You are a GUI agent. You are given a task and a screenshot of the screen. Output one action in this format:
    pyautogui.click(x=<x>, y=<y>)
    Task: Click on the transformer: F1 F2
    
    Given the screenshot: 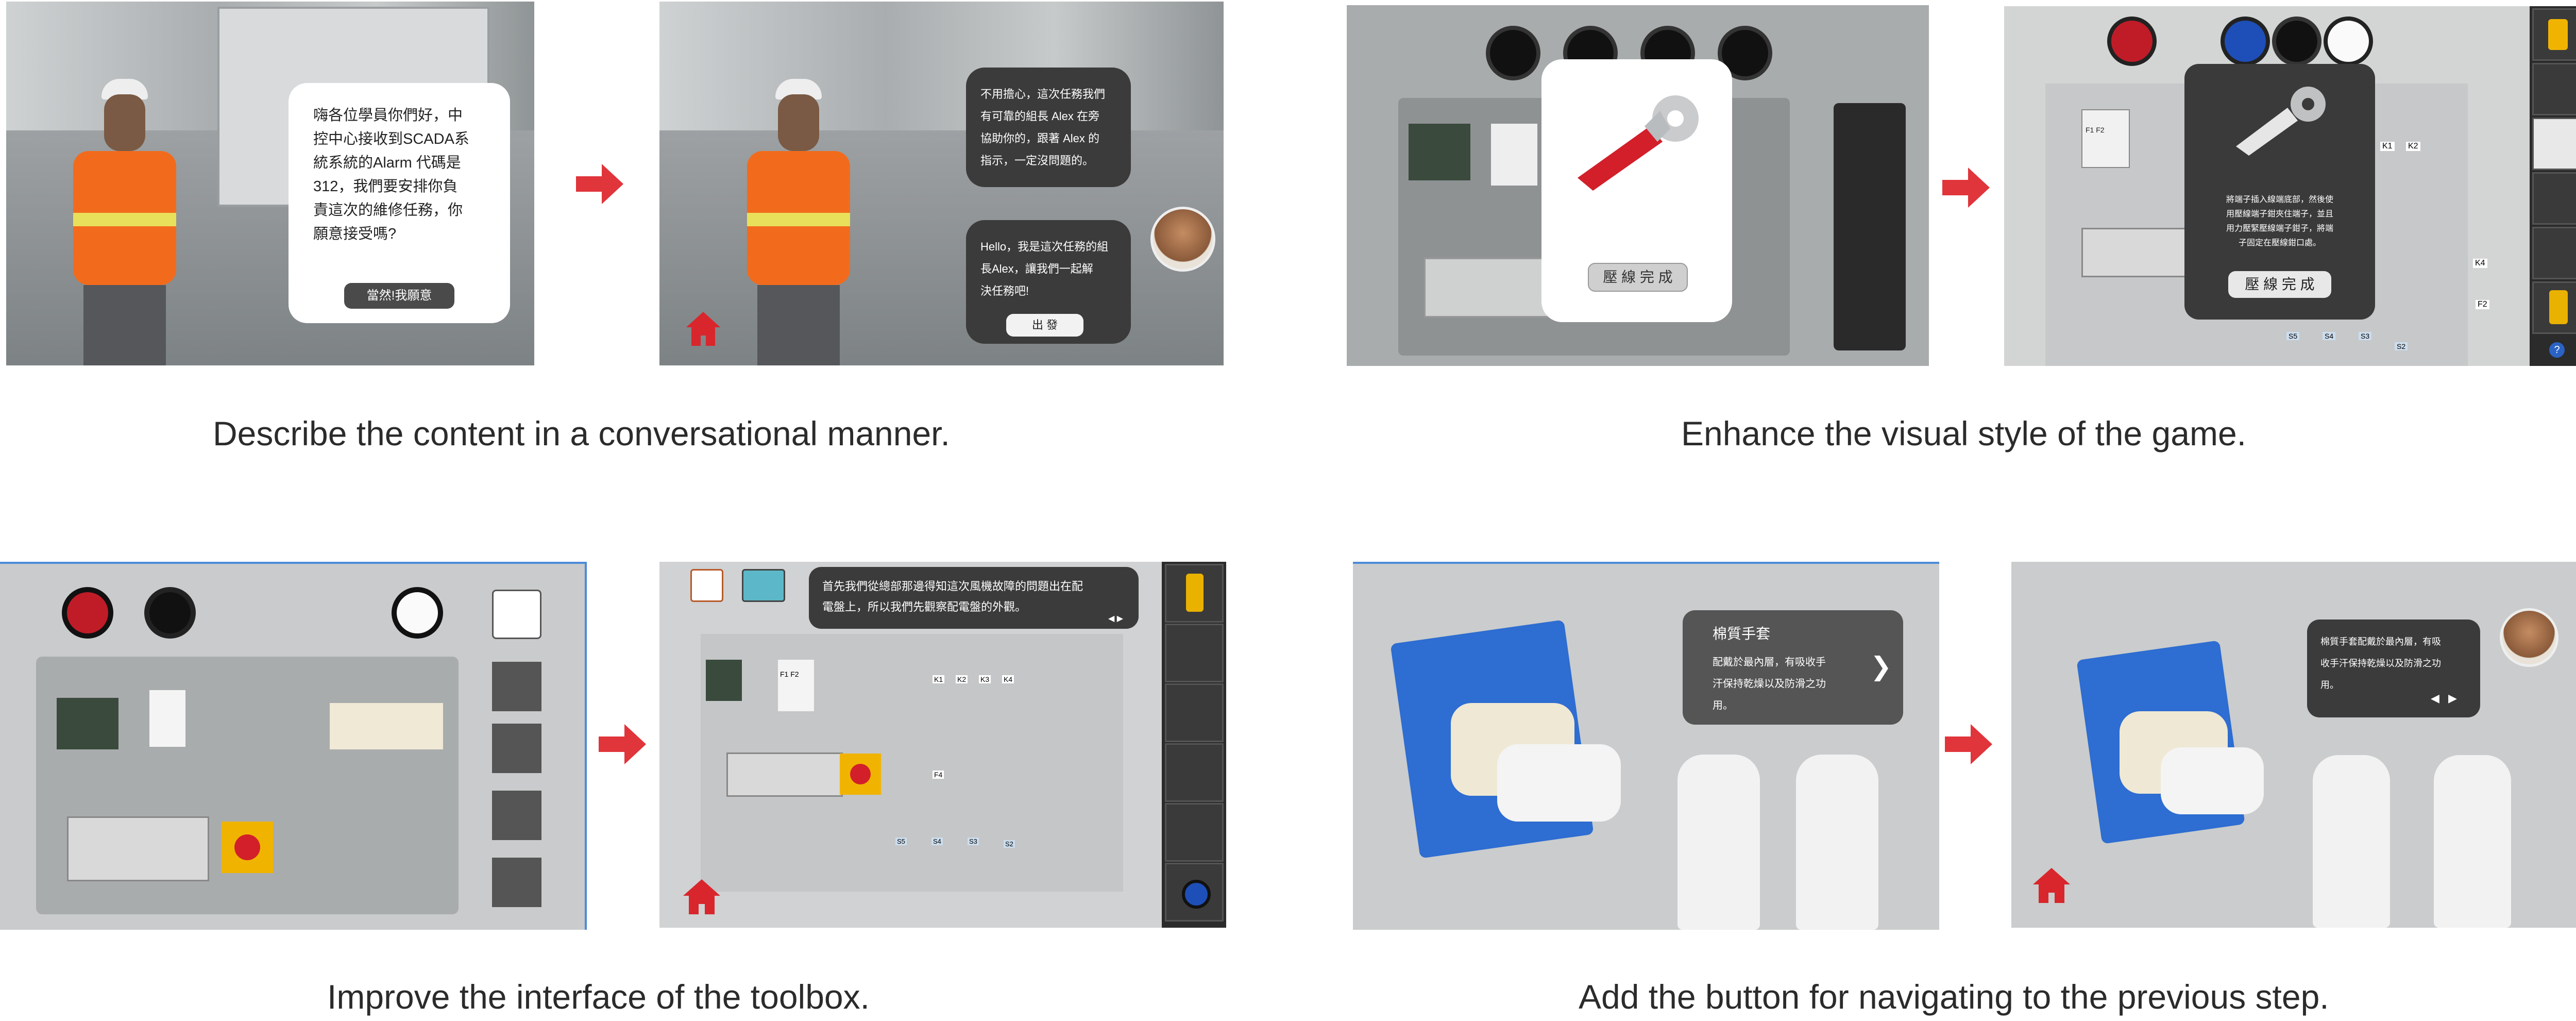 What is the action you would take?
    pyautogui.click(x=2105, y=138)
    